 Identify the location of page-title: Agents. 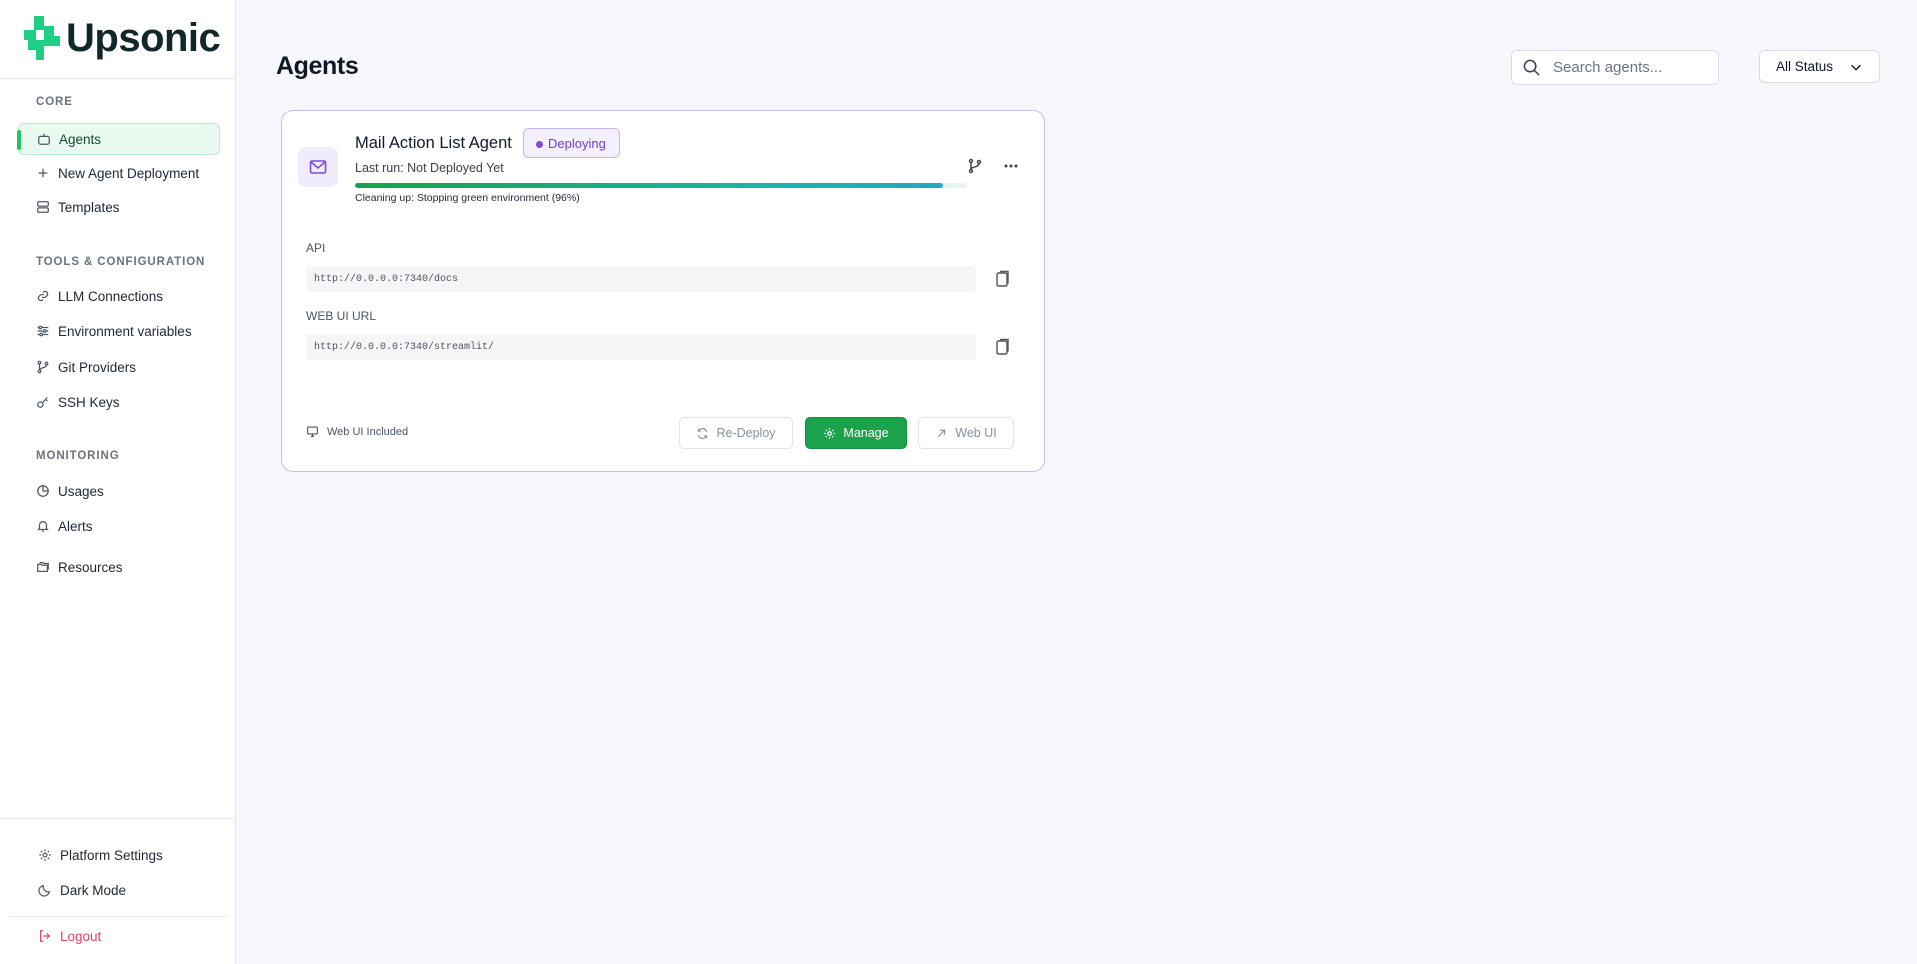
(317, 66).